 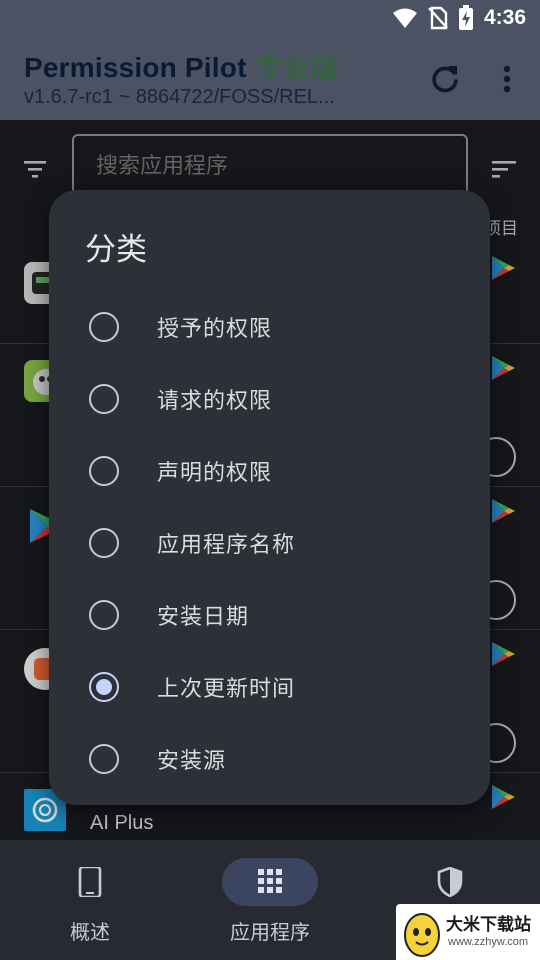 I want to click on shield-icon, so click(x=450, y=882).